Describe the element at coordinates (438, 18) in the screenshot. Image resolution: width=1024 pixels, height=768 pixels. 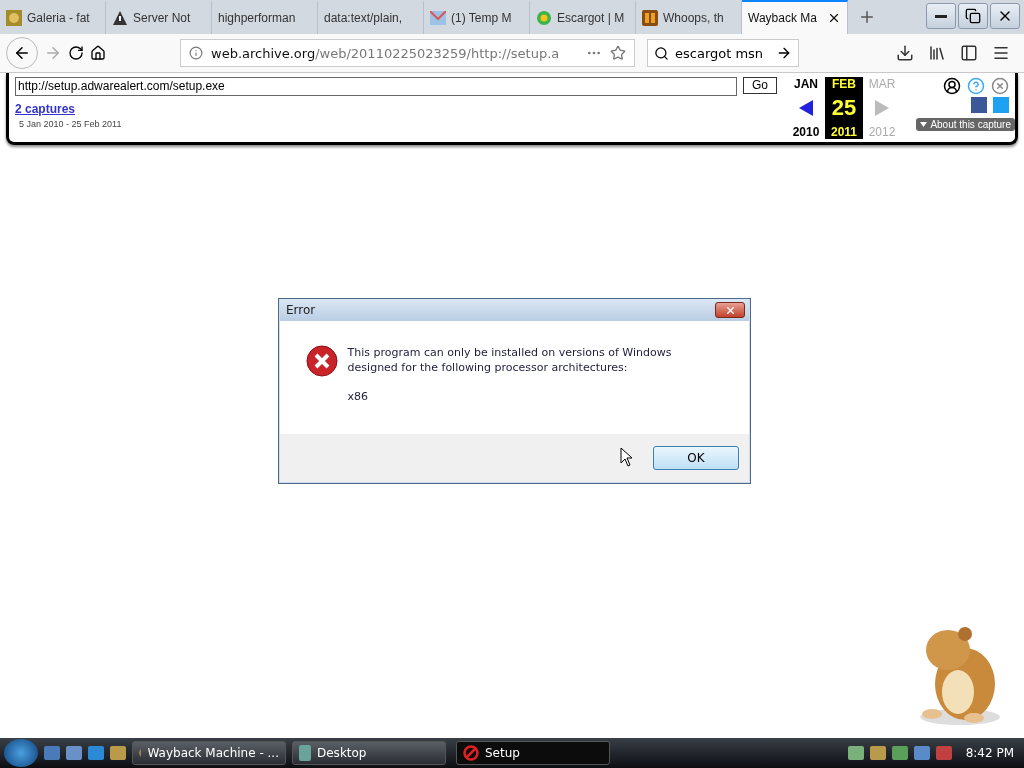
I see `mail-icon` at that location.